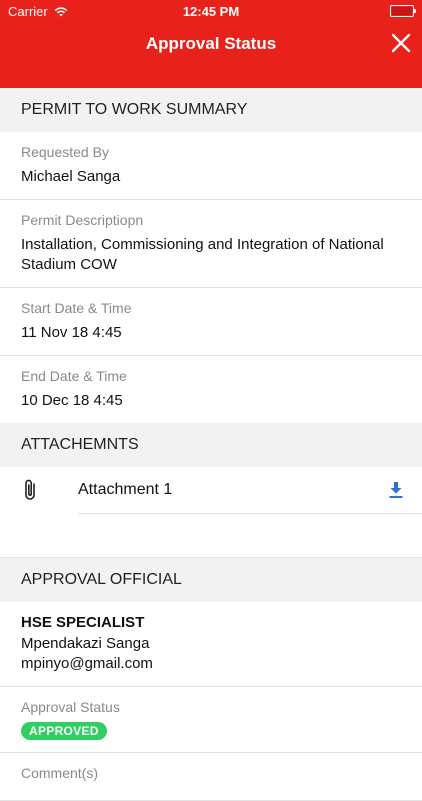  I want to click on status-time: 12:45 PM, so click(211, 11).